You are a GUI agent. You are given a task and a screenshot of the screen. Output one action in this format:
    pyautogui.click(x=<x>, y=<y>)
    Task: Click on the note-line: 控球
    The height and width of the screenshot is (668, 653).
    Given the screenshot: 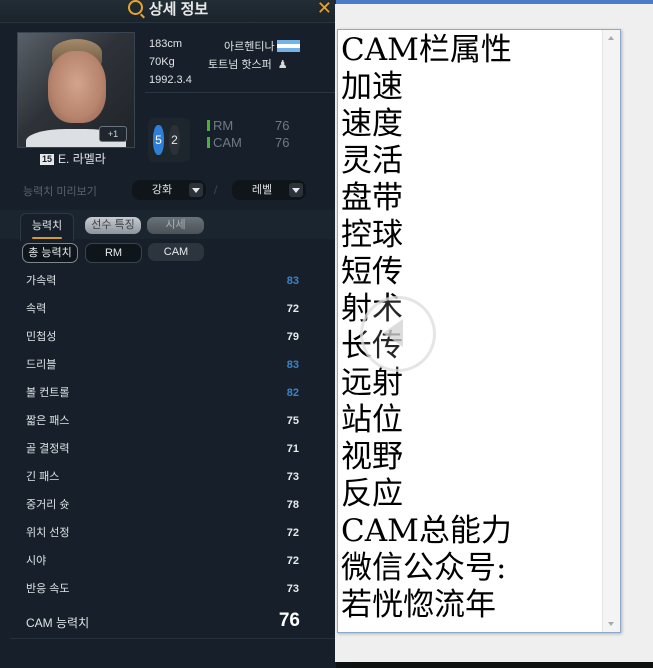 What is the action you would take?
    pyautogui.click(x=372, y=235)
    